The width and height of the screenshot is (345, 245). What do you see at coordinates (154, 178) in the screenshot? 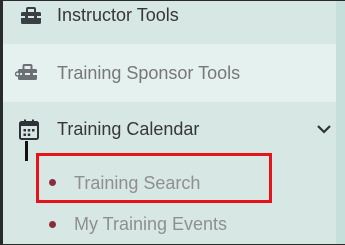
I see `annotation-highlight-box` at bounding box center [154, 178].